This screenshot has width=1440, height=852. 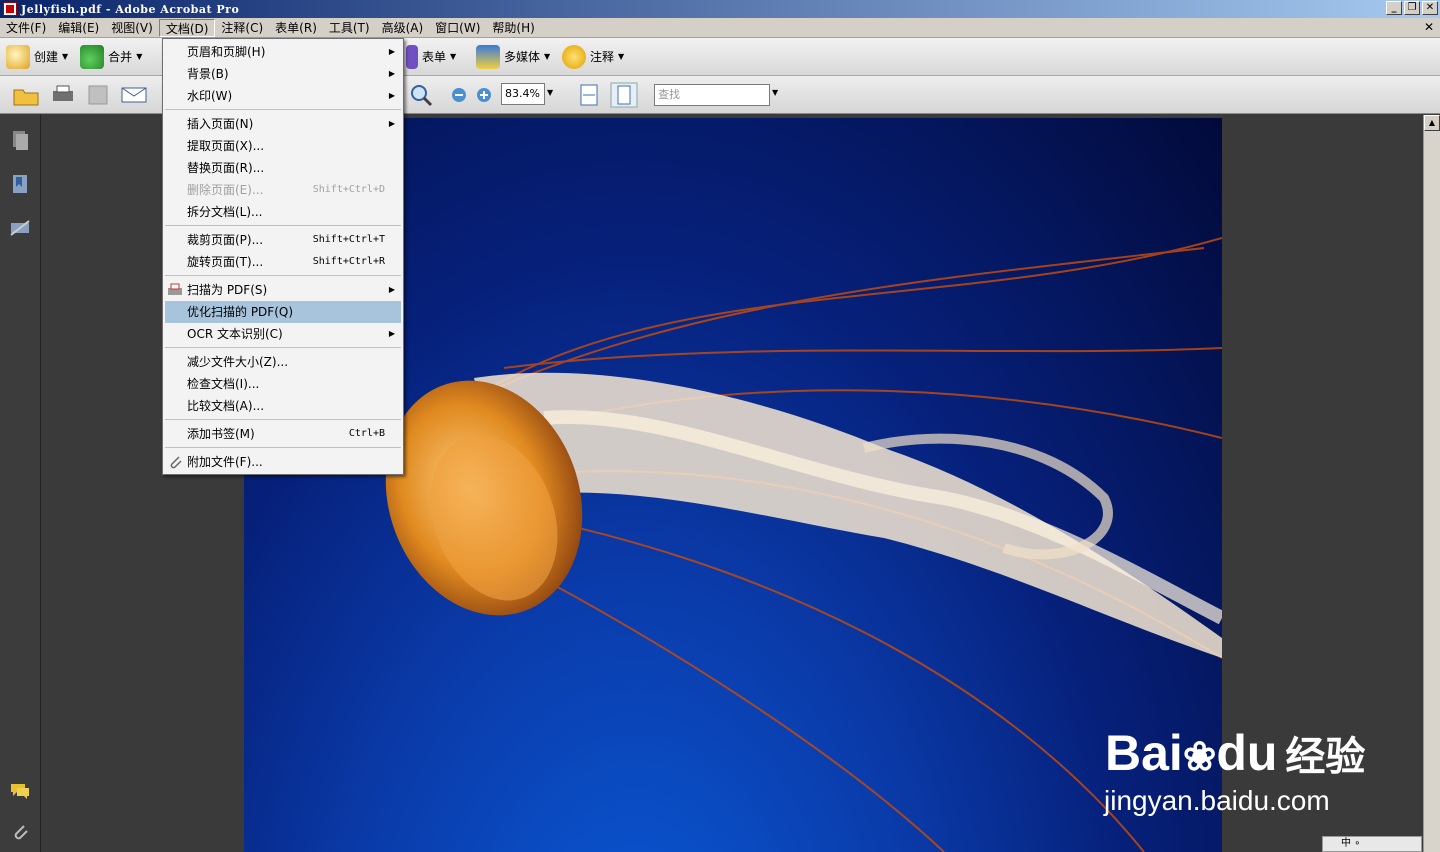 I want to click on close-document-button: ✕, so click(x=1429, y=27).